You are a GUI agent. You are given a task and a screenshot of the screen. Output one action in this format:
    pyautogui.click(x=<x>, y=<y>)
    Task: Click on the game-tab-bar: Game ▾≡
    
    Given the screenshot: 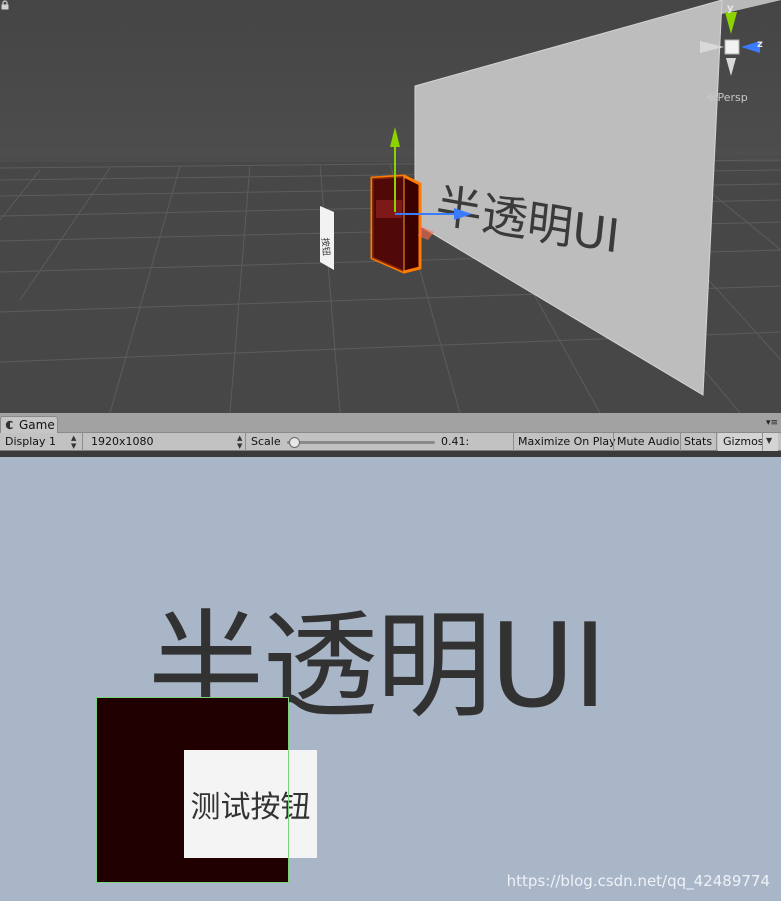 What is the action you would take?
    pyautogui.click(x=390, y=423)
    